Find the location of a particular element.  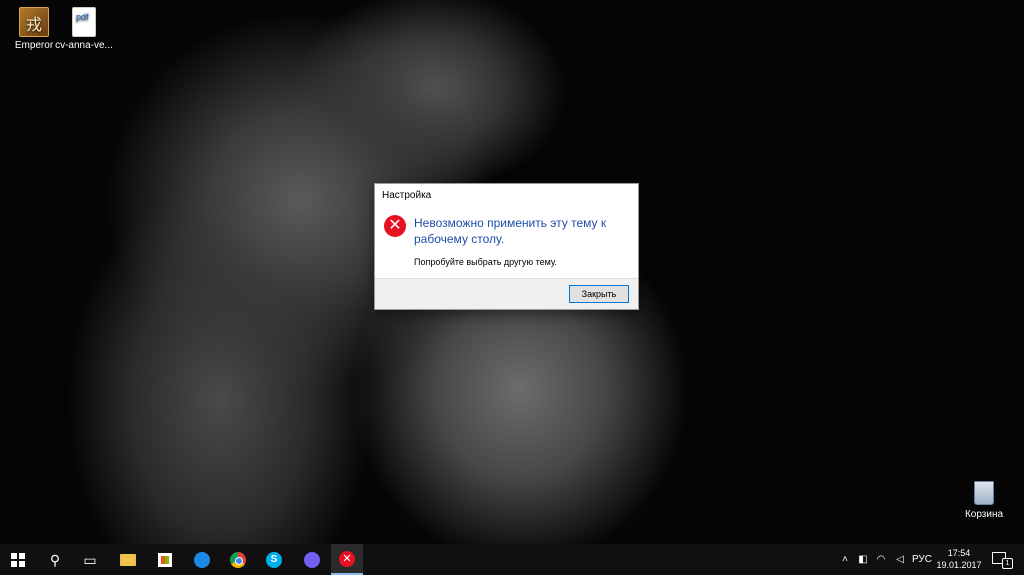

taskbar-viber is located at coordinates (312, 559).